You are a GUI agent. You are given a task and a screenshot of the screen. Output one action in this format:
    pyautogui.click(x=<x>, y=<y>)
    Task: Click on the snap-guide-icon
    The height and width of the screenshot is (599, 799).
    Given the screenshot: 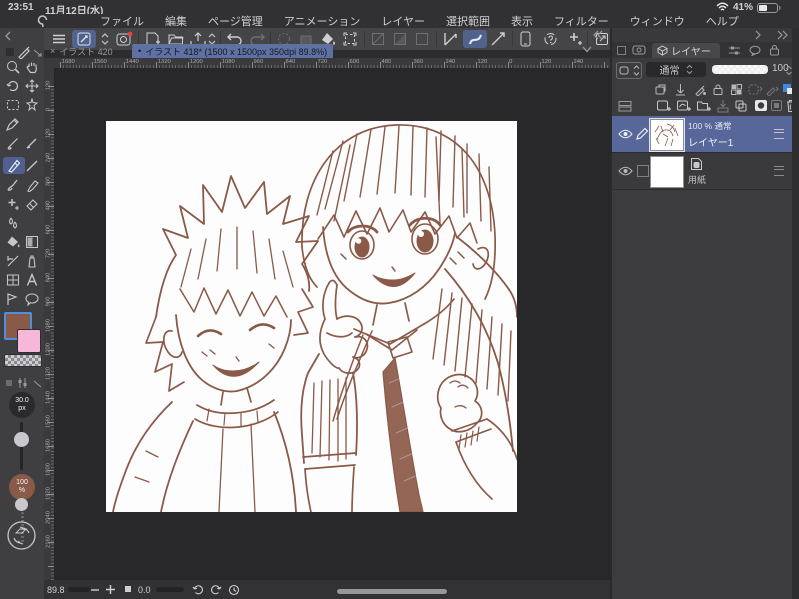 What is the action you would take?
    pyautogui.click(x=498, y=39)
    